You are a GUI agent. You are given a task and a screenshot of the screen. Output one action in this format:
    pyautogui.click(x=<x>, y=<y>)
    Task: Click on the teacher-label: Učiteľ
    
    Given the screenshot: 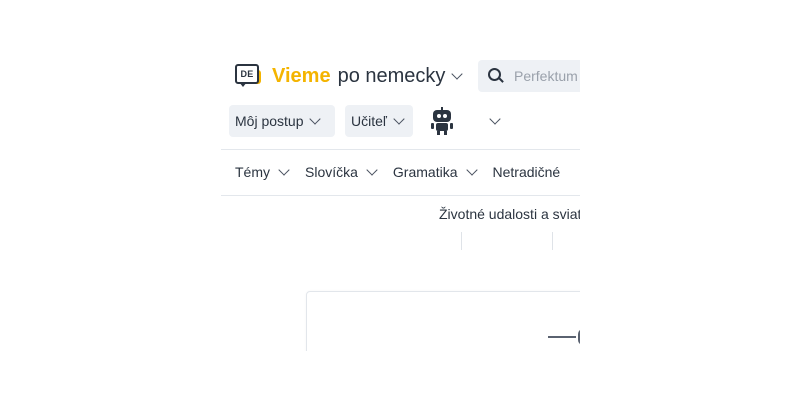 What is the action you would take?
    pyautogui.click(x=369, y=121)
    